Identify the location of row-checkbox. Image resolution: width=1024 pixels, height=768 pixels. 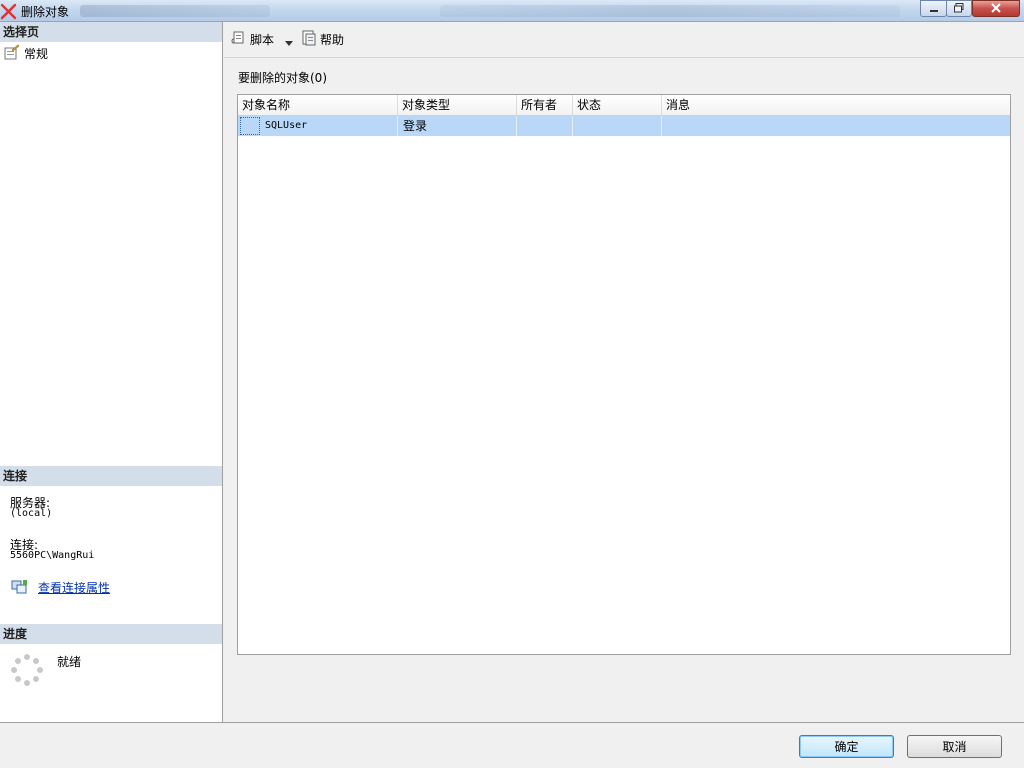
(250, 126).